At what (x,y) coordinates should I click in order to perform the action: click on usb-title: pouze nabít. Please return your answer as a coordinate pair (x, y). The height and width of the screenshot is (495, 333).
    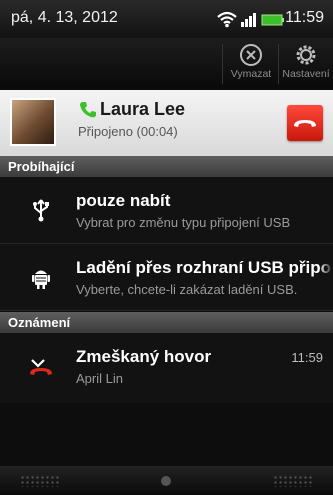
    Looking at the image, I should click on (123, 200).